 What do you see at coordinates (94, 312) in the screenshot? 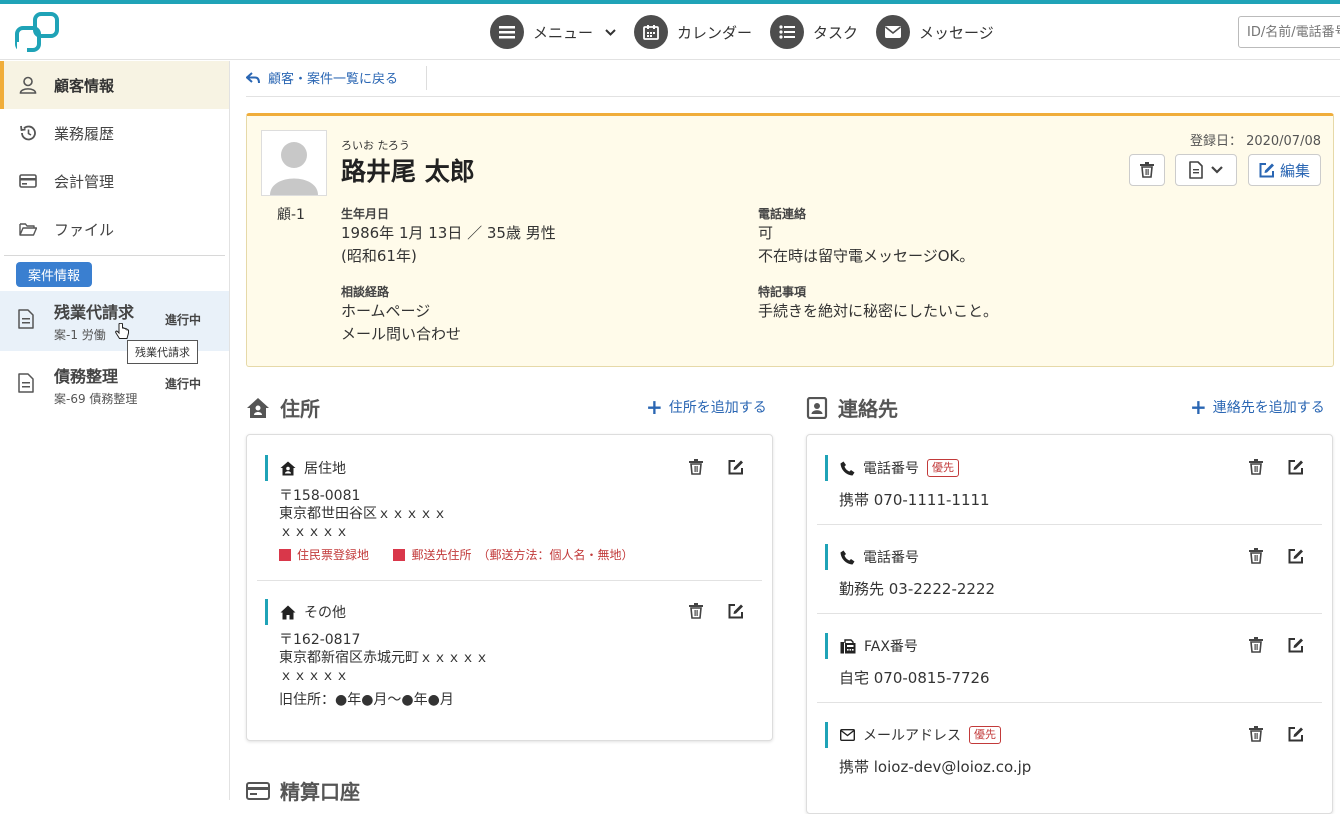
I see `case-title: 残業代請求` at bounding box center [94, 312].